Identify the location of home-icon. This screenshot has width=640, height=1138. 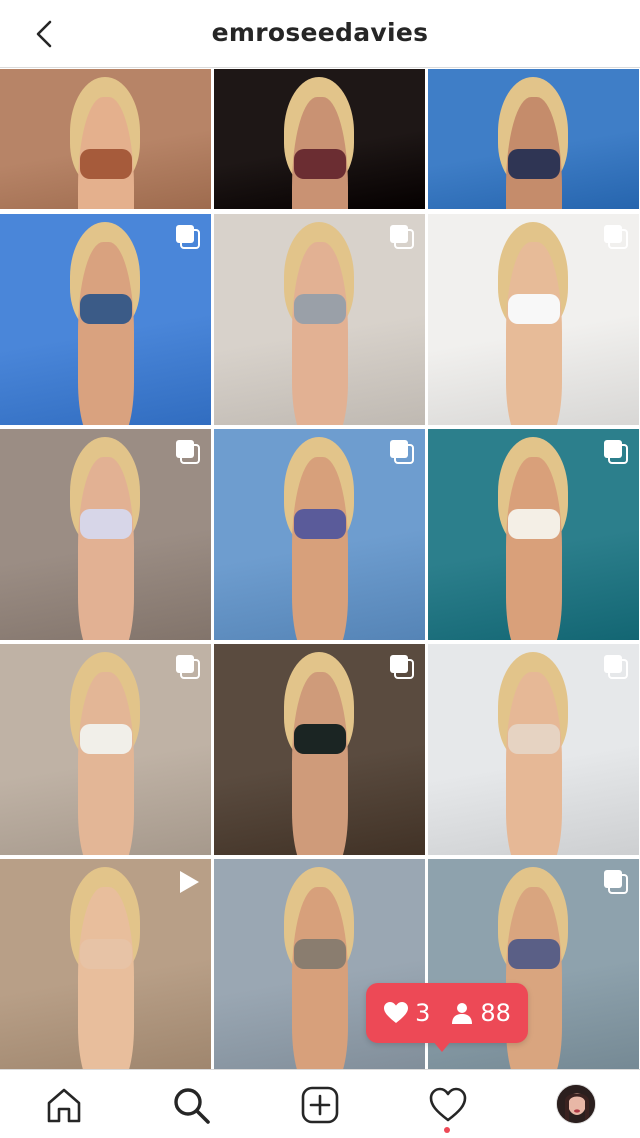
(64, 1105).